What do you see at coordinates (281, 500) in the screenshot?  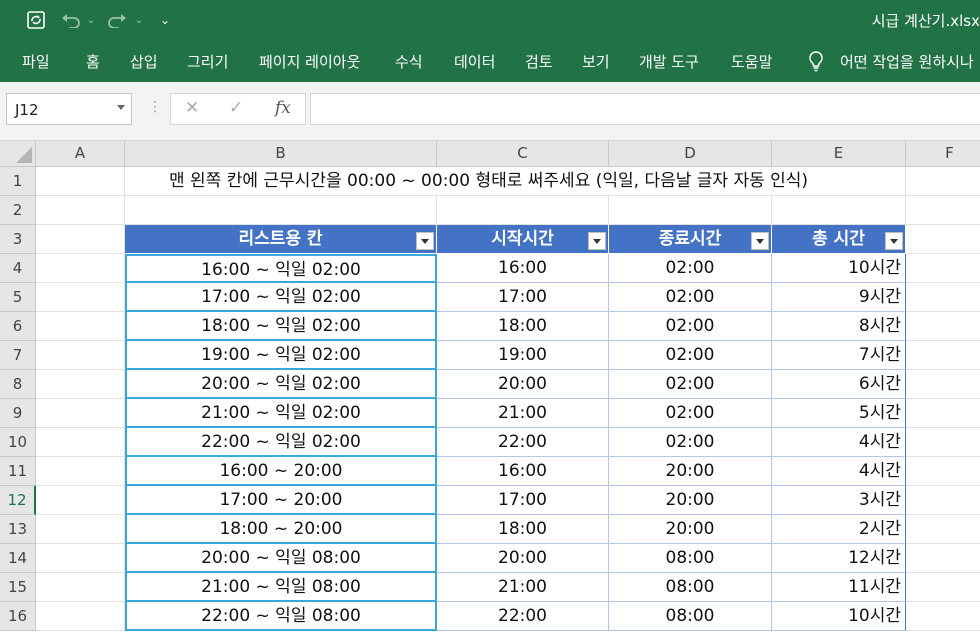 I see `table-cell-list: 17:00 ~ 20:00` at bounding box center [281, 500].